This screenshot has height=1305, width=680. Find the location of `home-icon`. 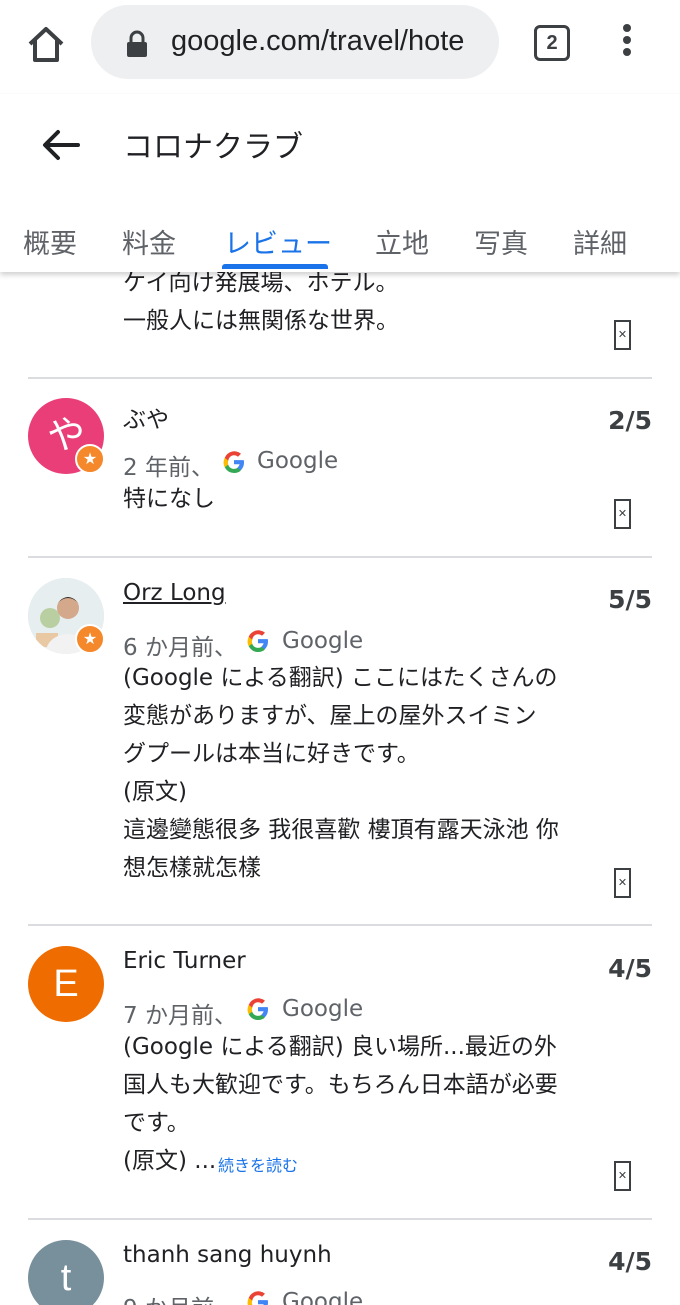

home-icon is located at coordinates (46, 44).